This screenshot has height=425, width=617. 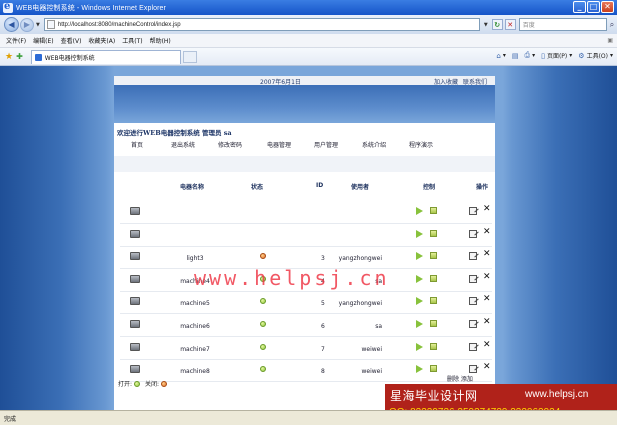 I want to click on refresh-icon: ↻, so click(x=497, y=24).